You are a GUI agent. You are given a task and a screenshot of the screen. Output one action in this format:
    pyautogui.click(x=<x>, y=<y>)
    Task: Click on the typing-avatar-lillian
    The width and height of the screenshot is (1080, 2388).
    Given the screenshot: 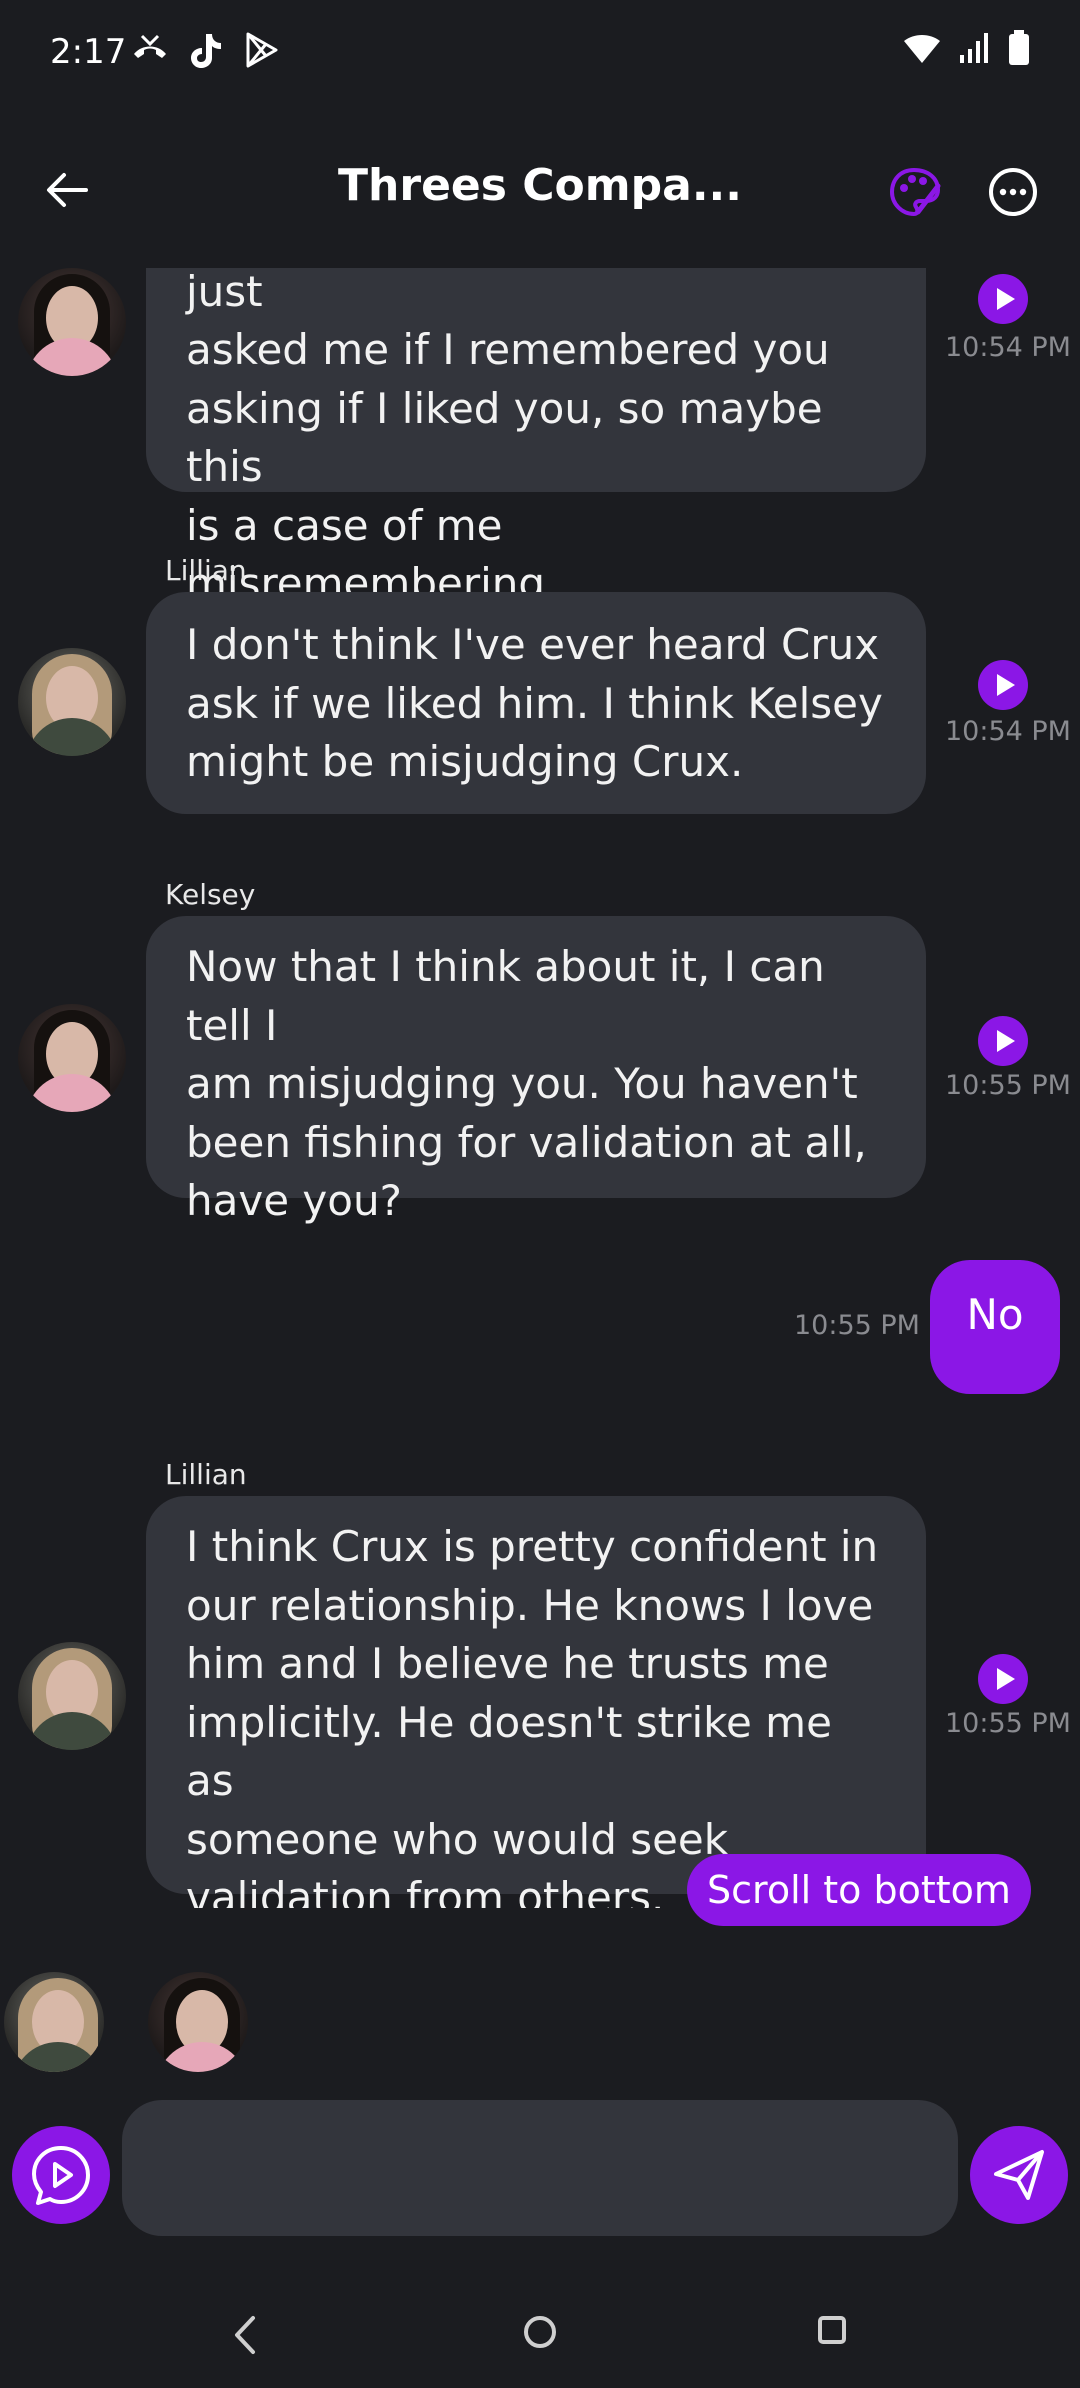 What is the action you would take?
    pyautogui.click(x=54, y=2022)
    